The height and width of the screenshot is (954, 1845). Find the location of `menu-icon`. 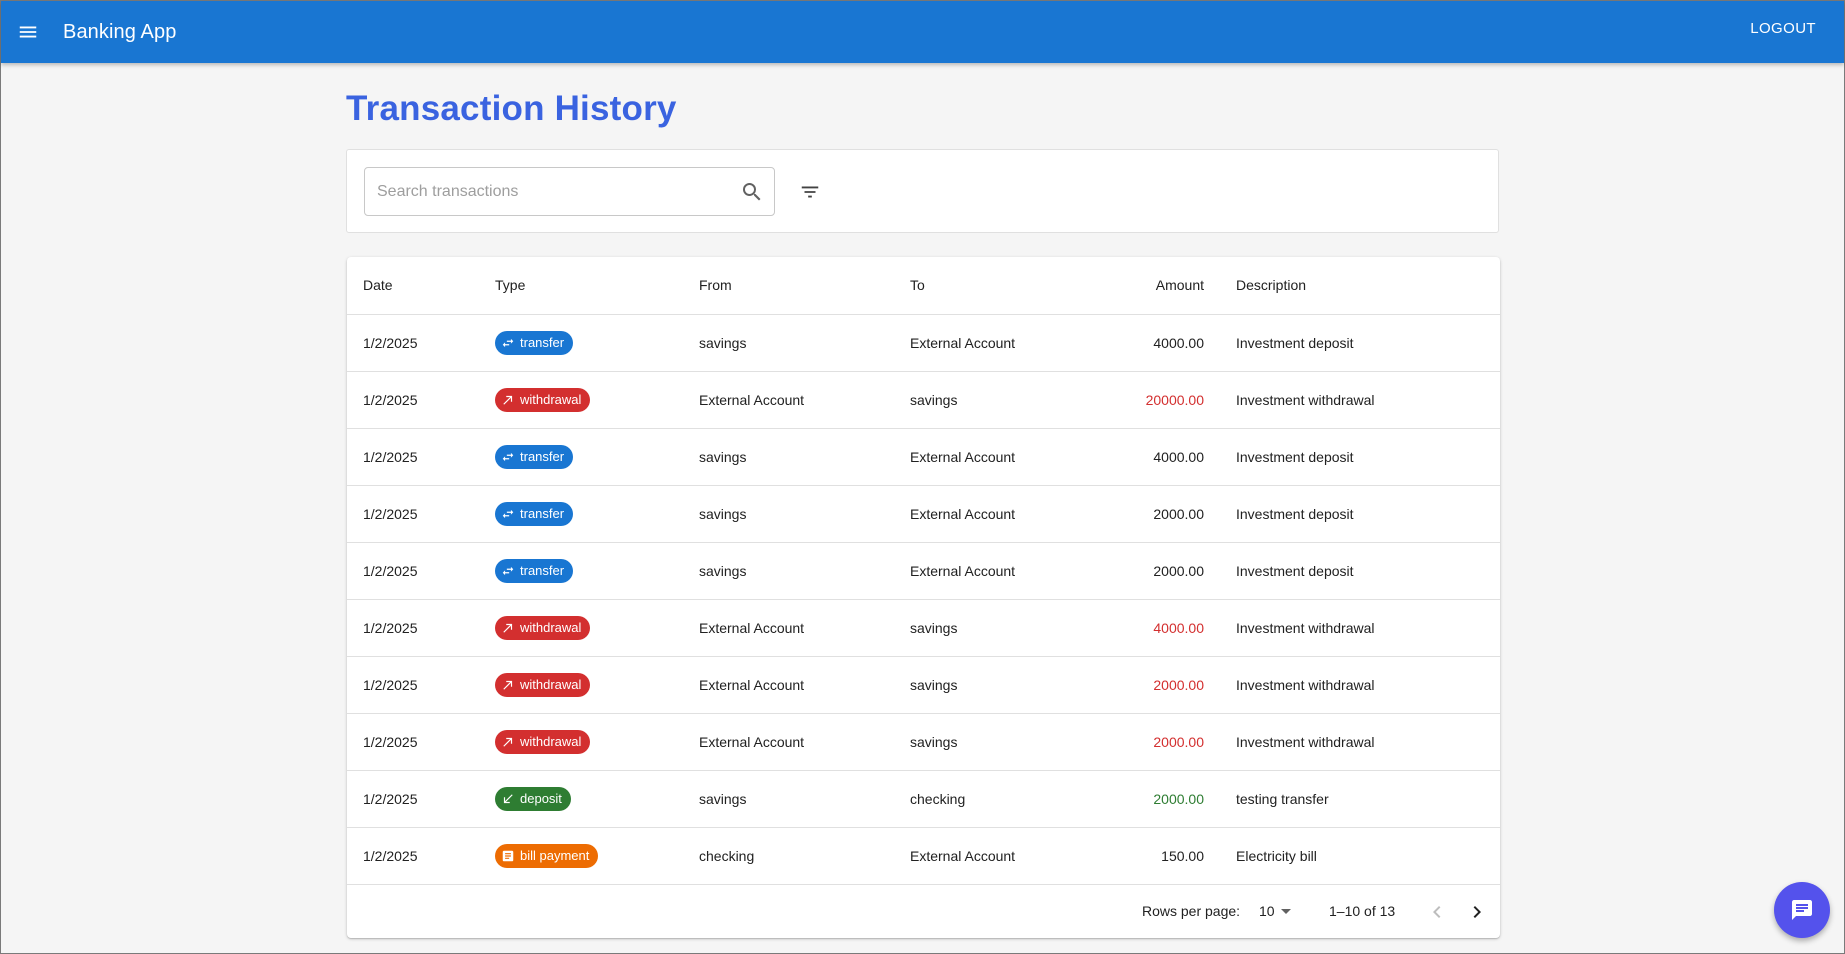

menu-icon is located at coordinates (28, 32).